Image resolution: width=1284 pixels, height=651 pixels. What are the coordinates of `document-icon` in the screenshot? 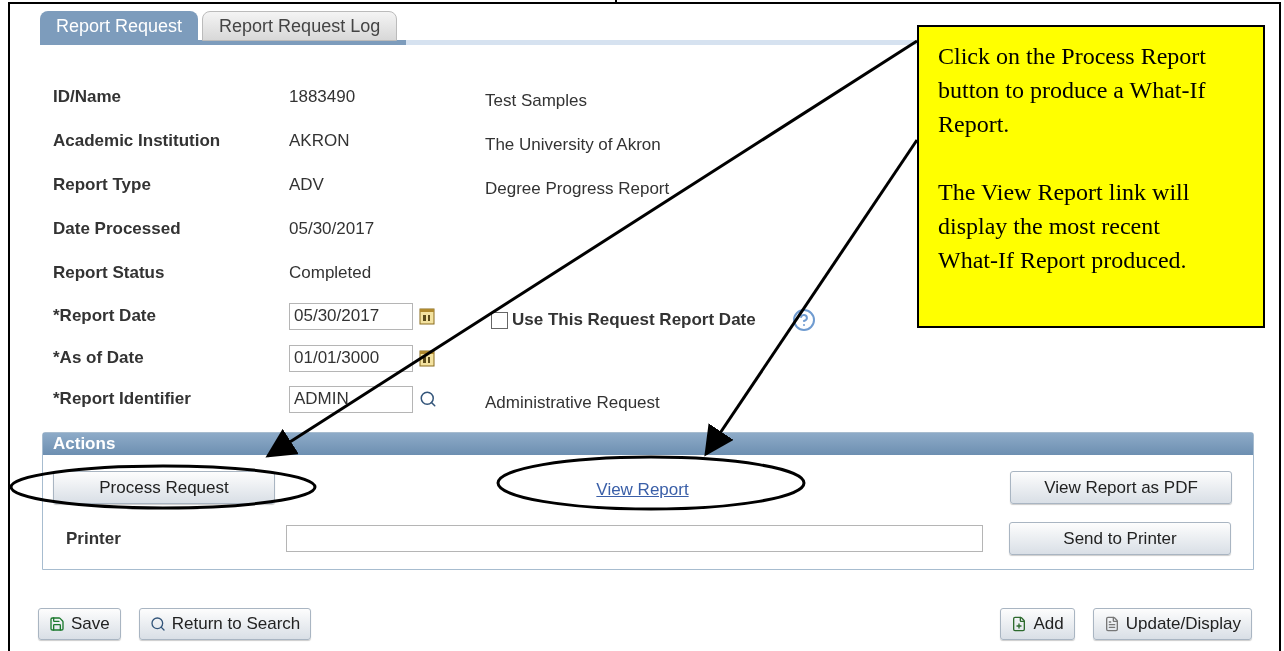 It's located at (1111, 624).